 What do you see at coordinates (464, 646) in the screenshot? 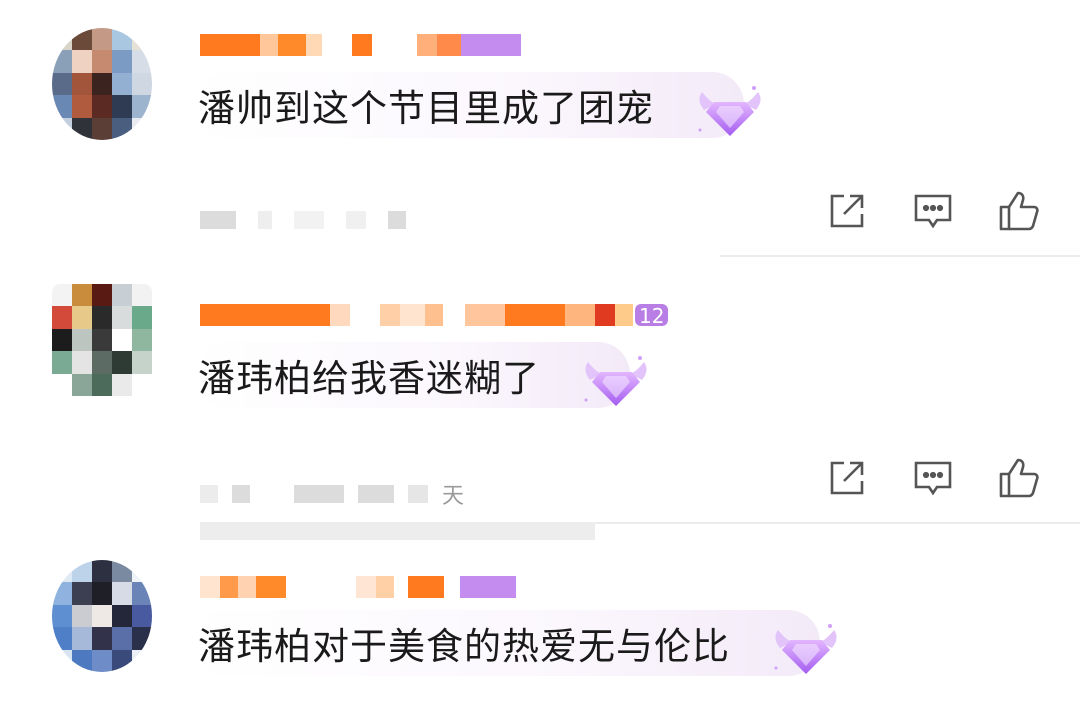
I see `comment-text: 潘玮柏对于美食的热爱无与伦比` at bounding box center [464, 646].